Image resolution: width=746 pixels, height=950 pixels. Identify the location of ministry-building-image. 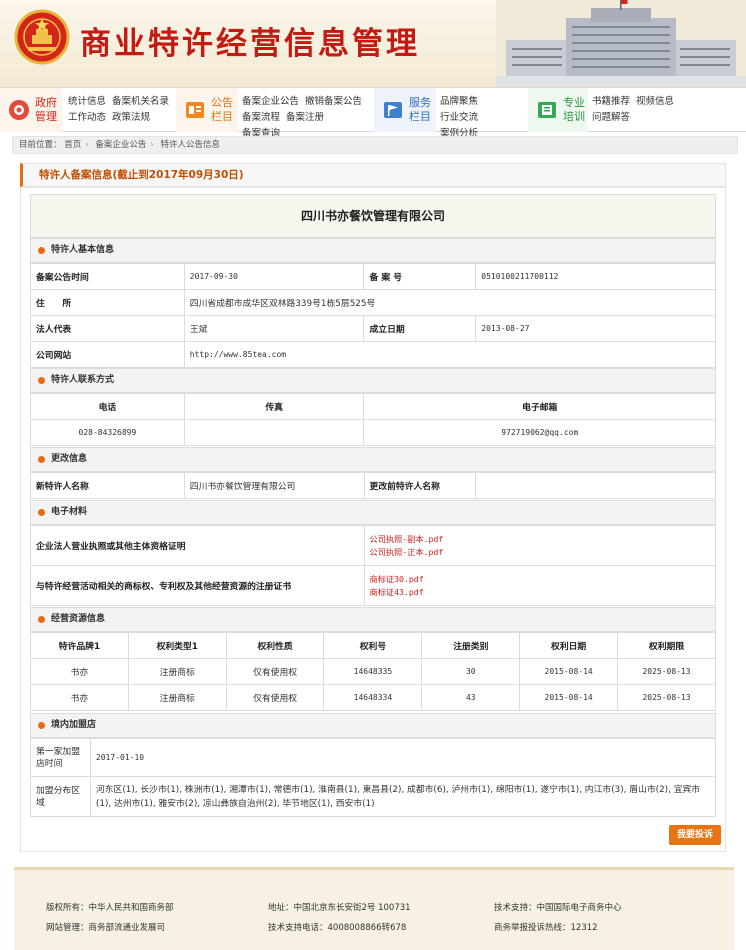
(621, 43).